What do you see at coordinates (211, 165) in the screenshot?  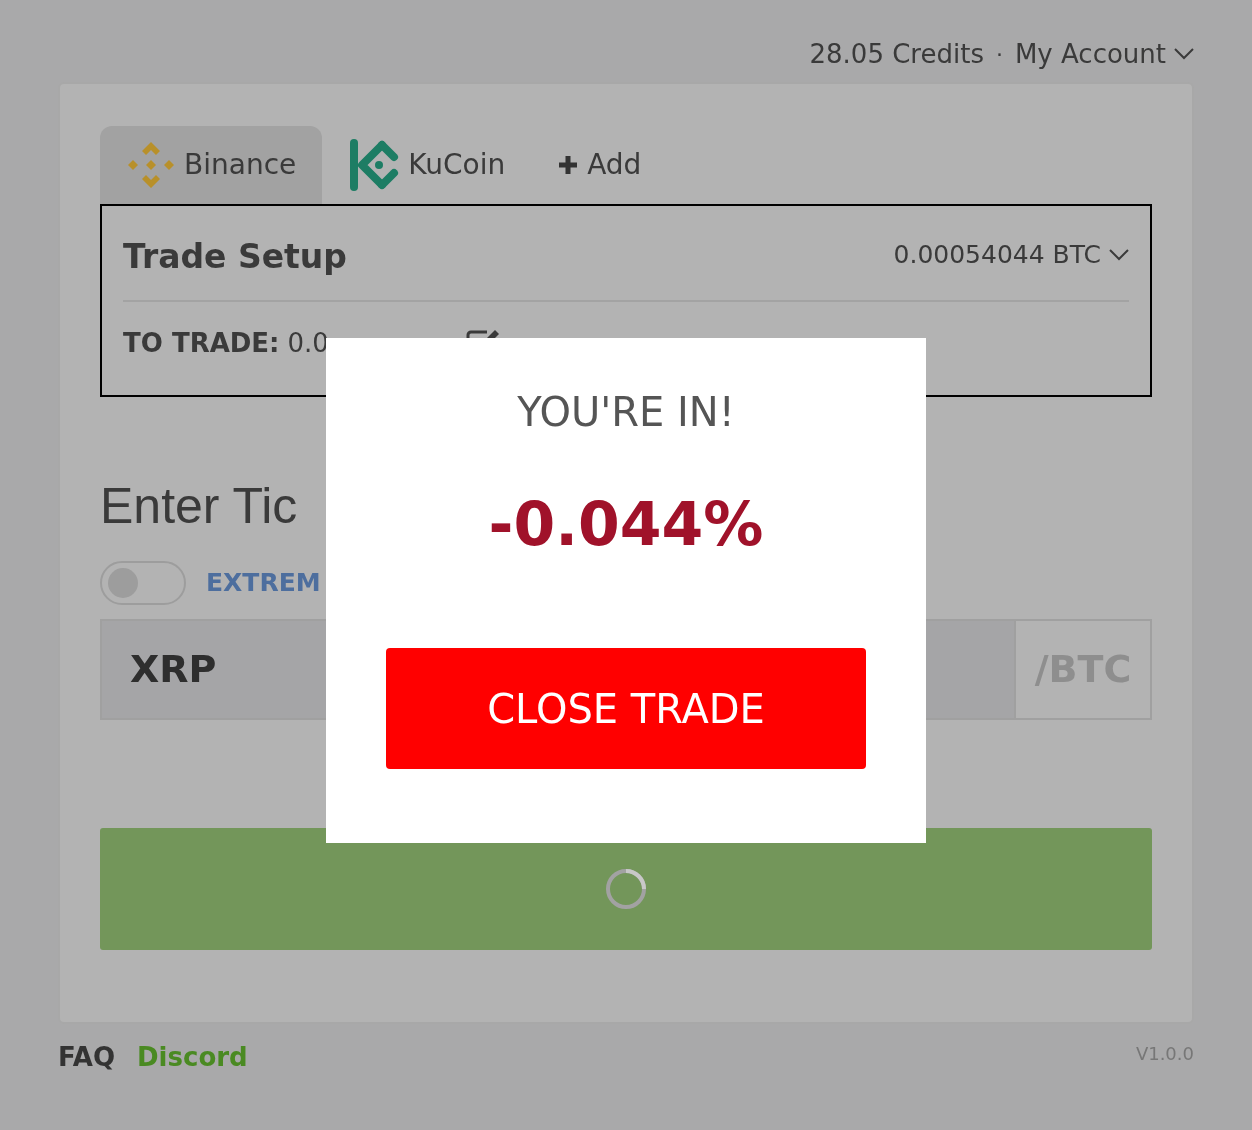 I see `exchange-tab: Binance` at bounding box center [211, 165].